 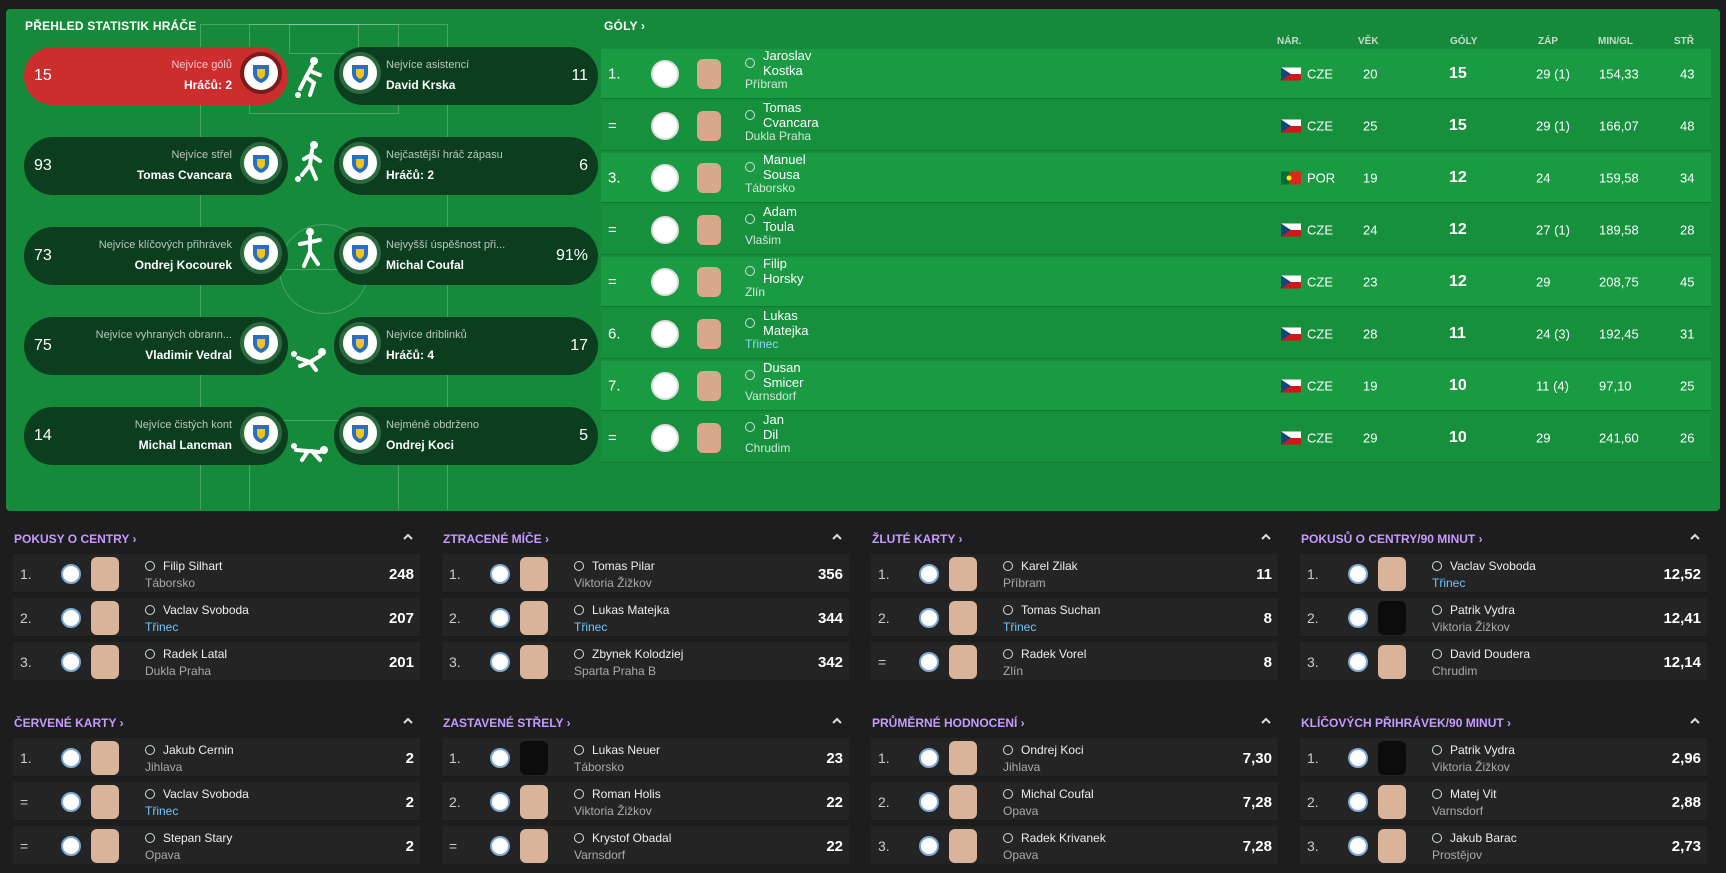 What do you see at coordinates (645, 617) in the screenshot?
I see `panel-row: 2. Lukas Matejka Třinec 344` at bounding box center [645, 617].